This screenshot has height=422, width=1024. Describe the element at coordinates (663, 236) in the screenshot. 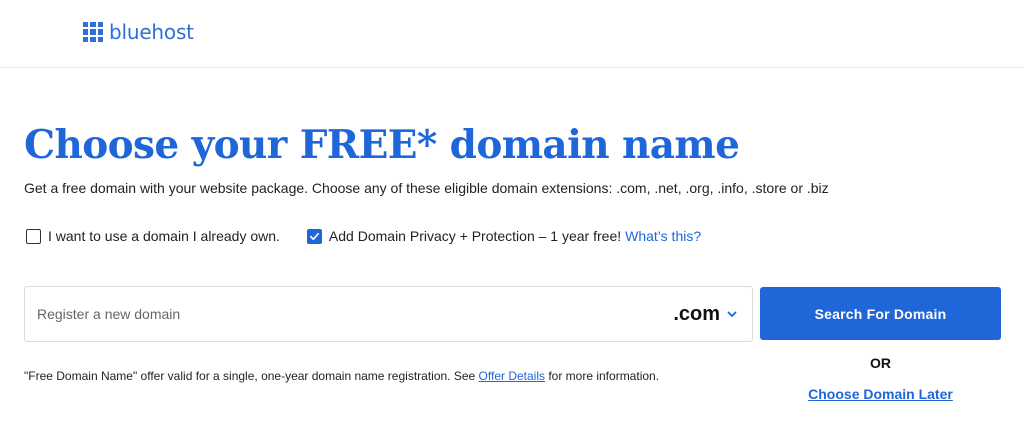

I see `whats-this-link: What’s this?` at that location.